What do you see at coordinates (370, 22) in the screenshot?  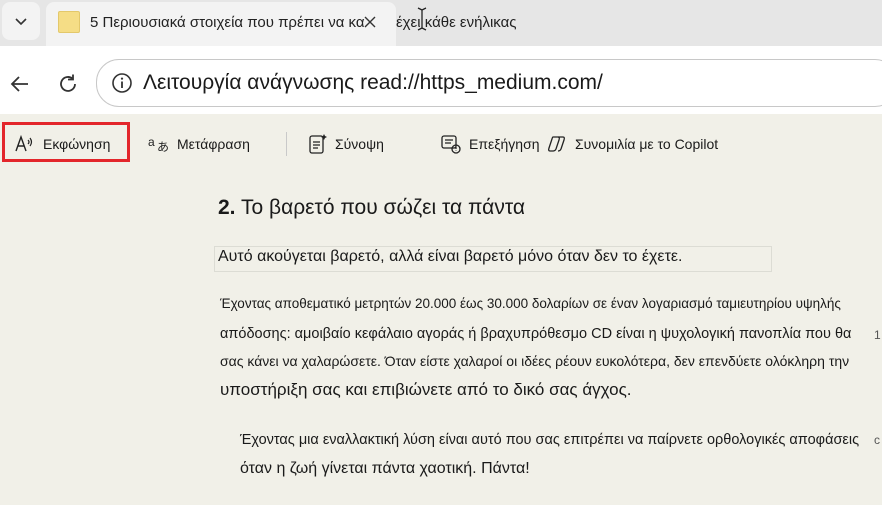 I see `close-icon` at bounding box center [370, 22].